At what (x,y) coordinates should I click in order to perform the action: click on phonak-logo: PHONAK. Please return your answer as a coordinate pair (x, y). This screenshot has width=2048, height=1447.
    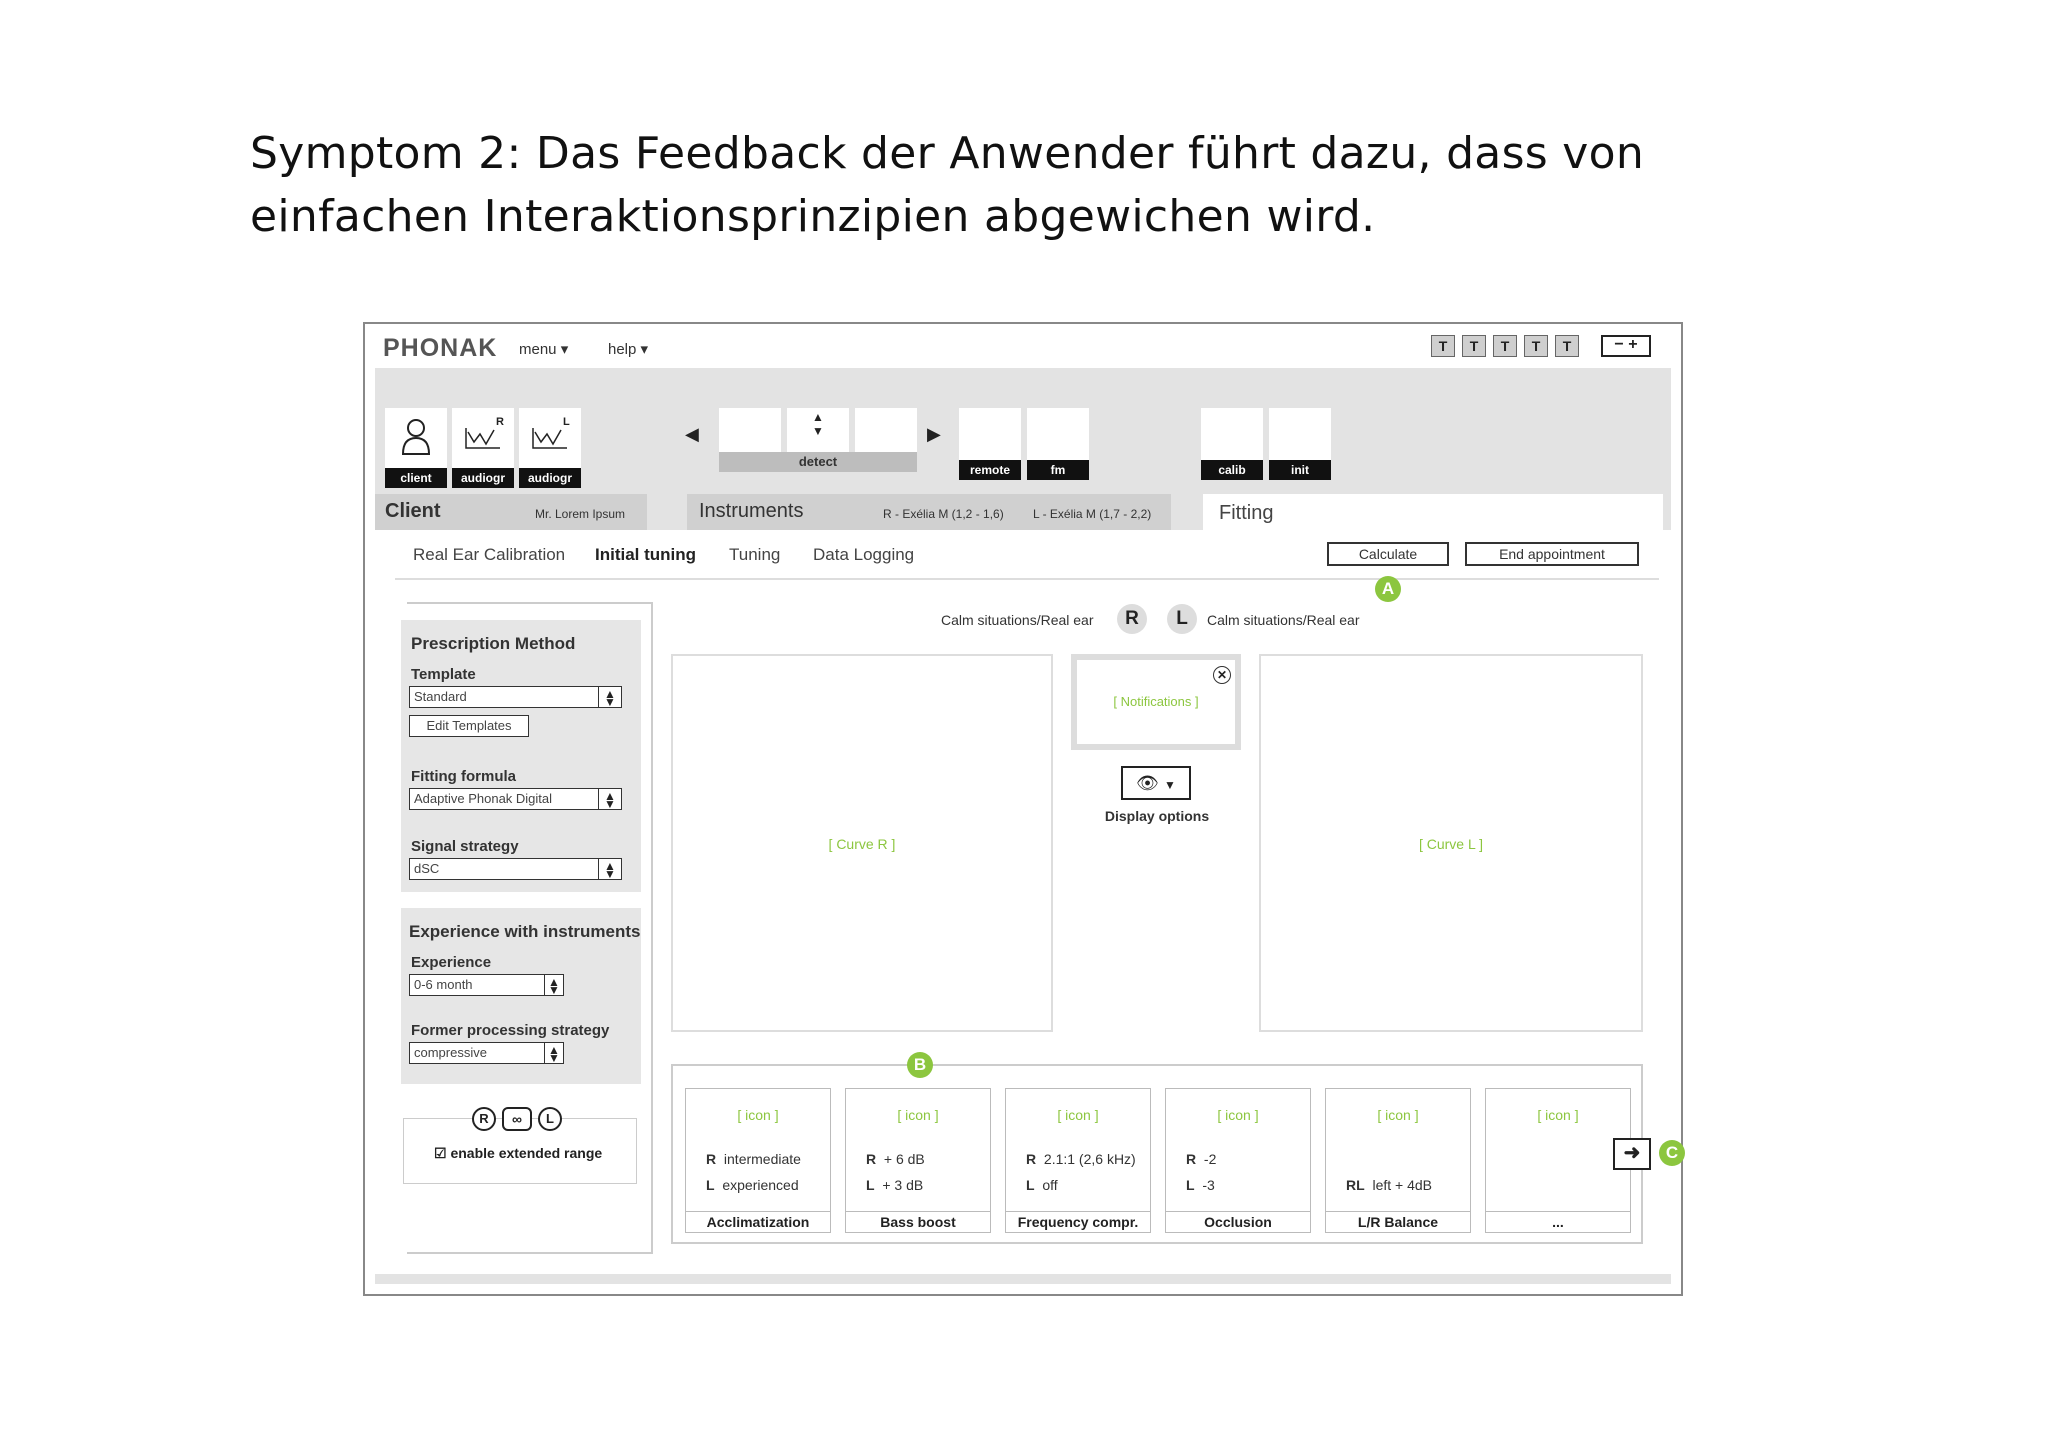
    Looking at the image, I should click on (440, 348).